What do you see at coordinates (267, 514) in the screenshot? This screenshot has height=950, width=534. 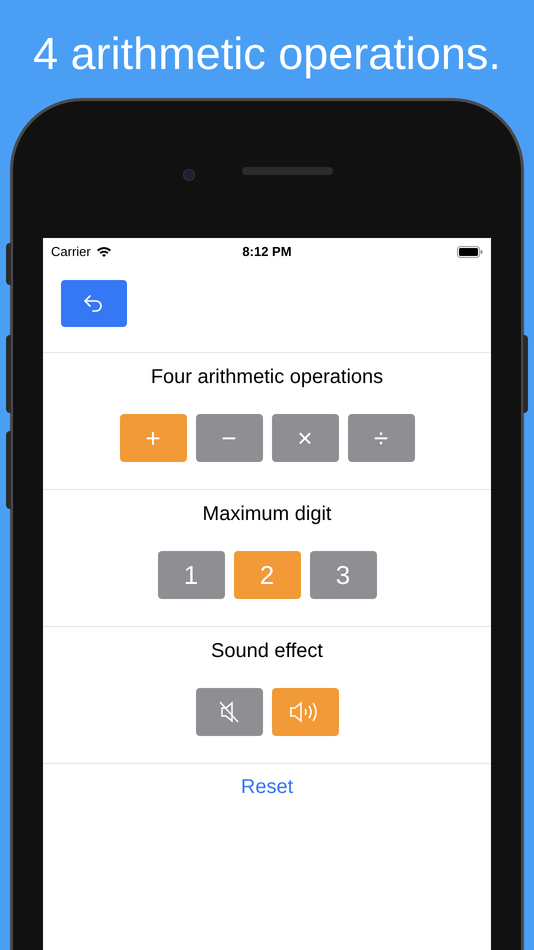 I see `section-title: Maximum digit` at bounding box center [267, 514].